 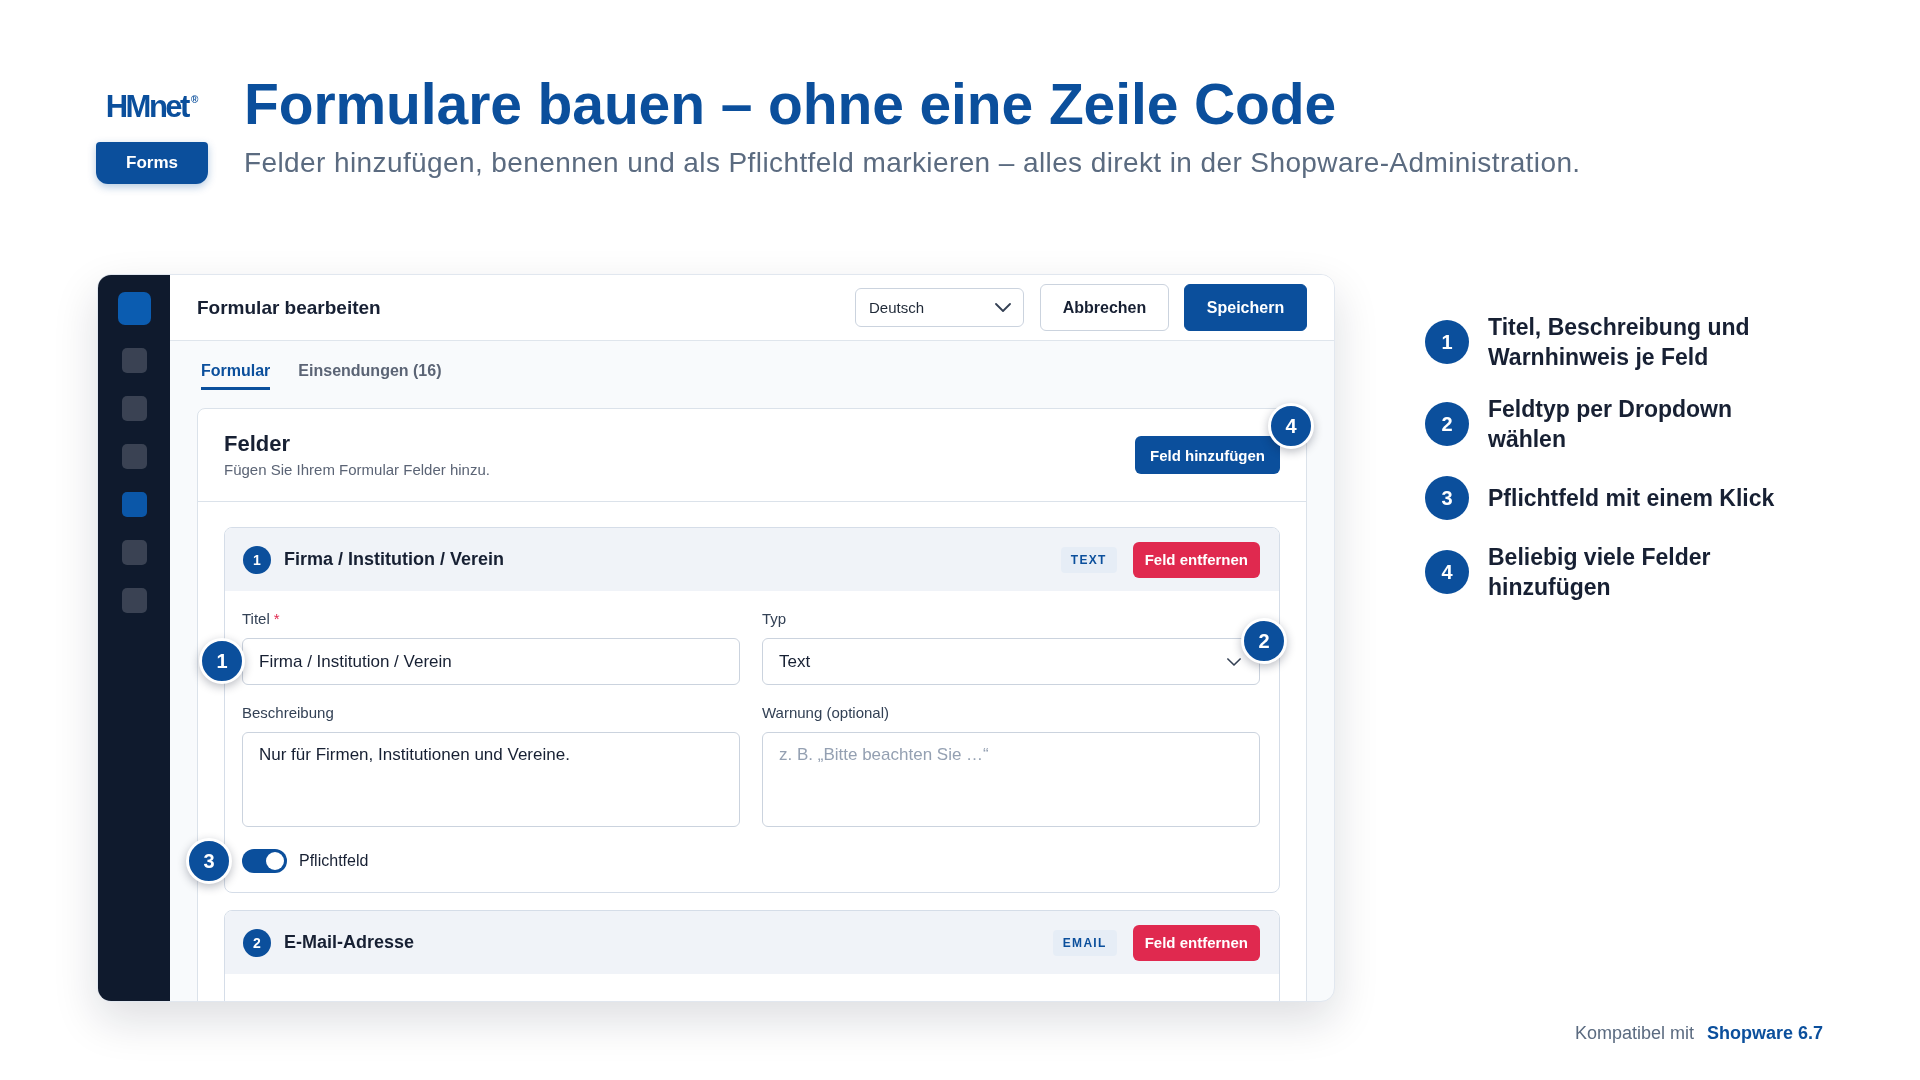 I want to click on panel-description: Fügen Sie Ihrem Formular Felder hinzu., so click(x=357, y=470).